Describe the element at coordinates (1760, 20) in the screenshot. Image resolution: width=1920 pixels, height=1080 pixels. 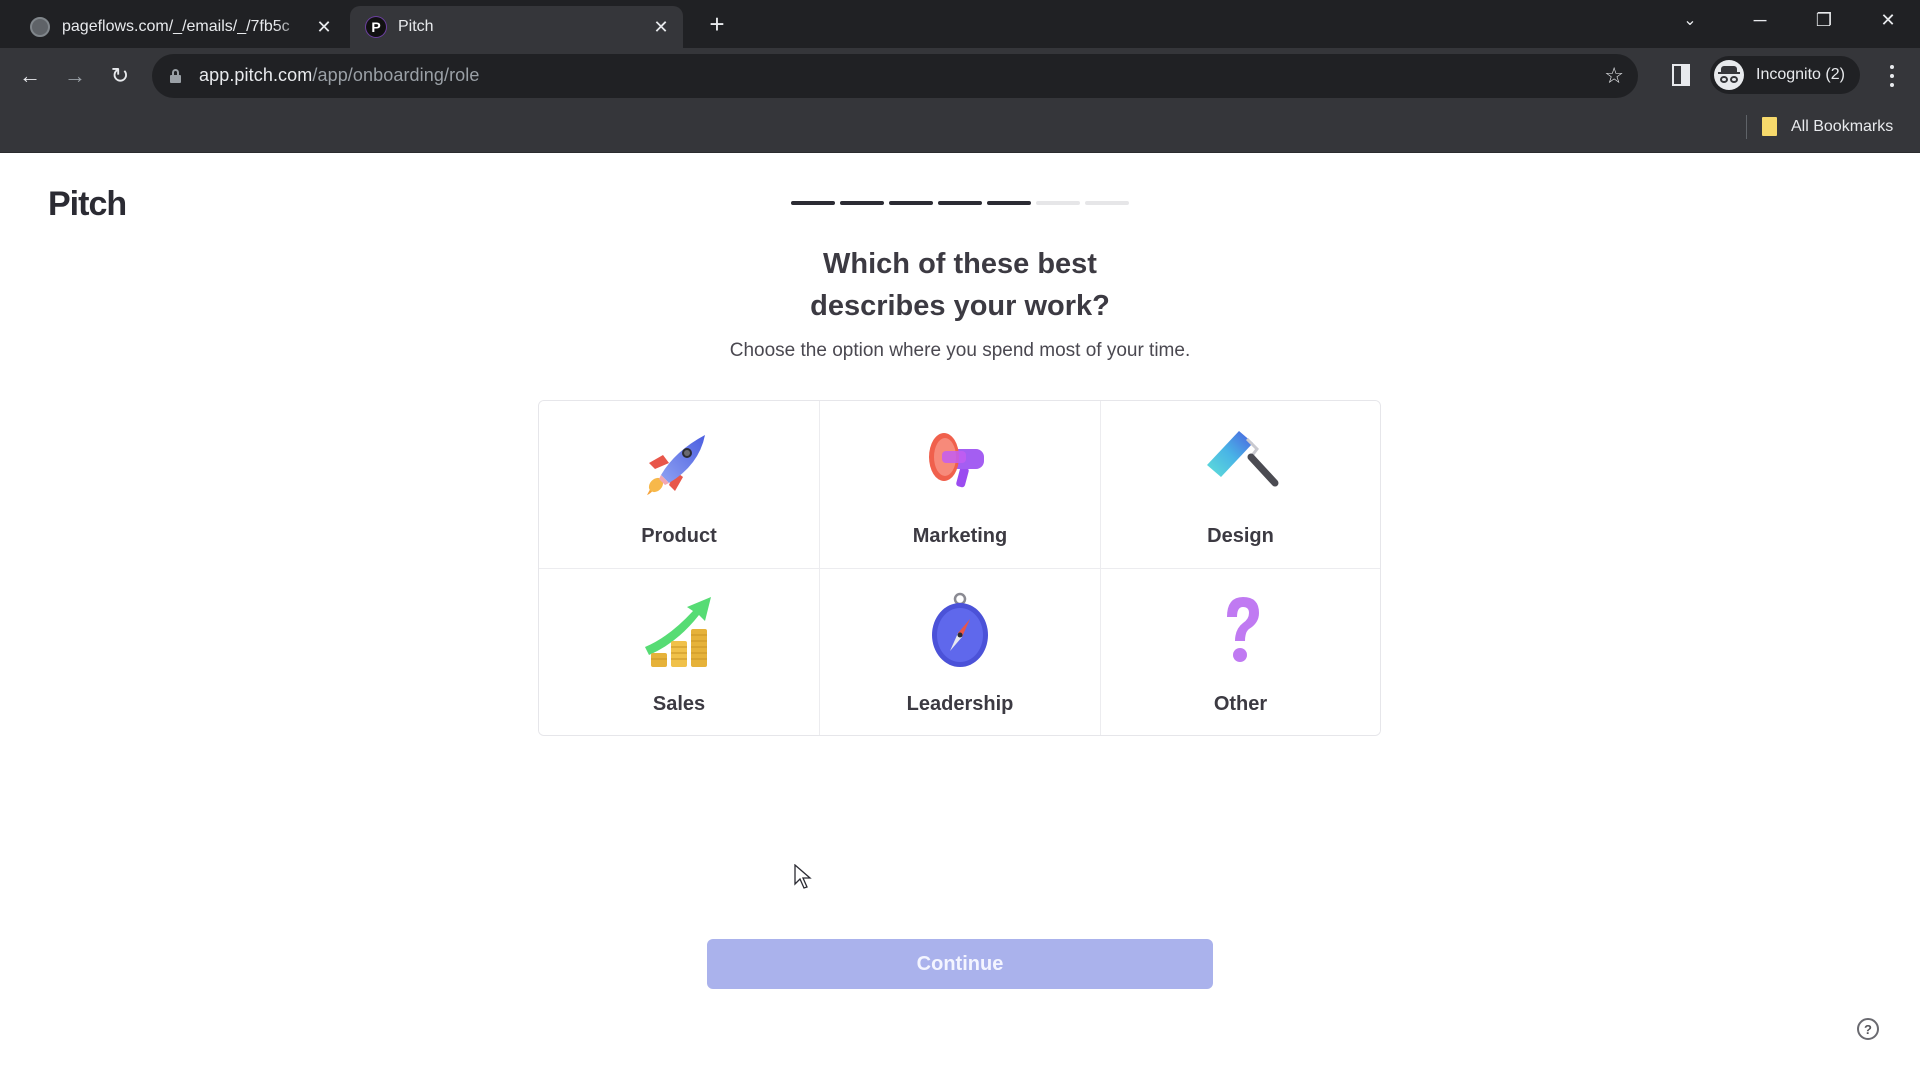
I see `minimize-button: ─` at that location.